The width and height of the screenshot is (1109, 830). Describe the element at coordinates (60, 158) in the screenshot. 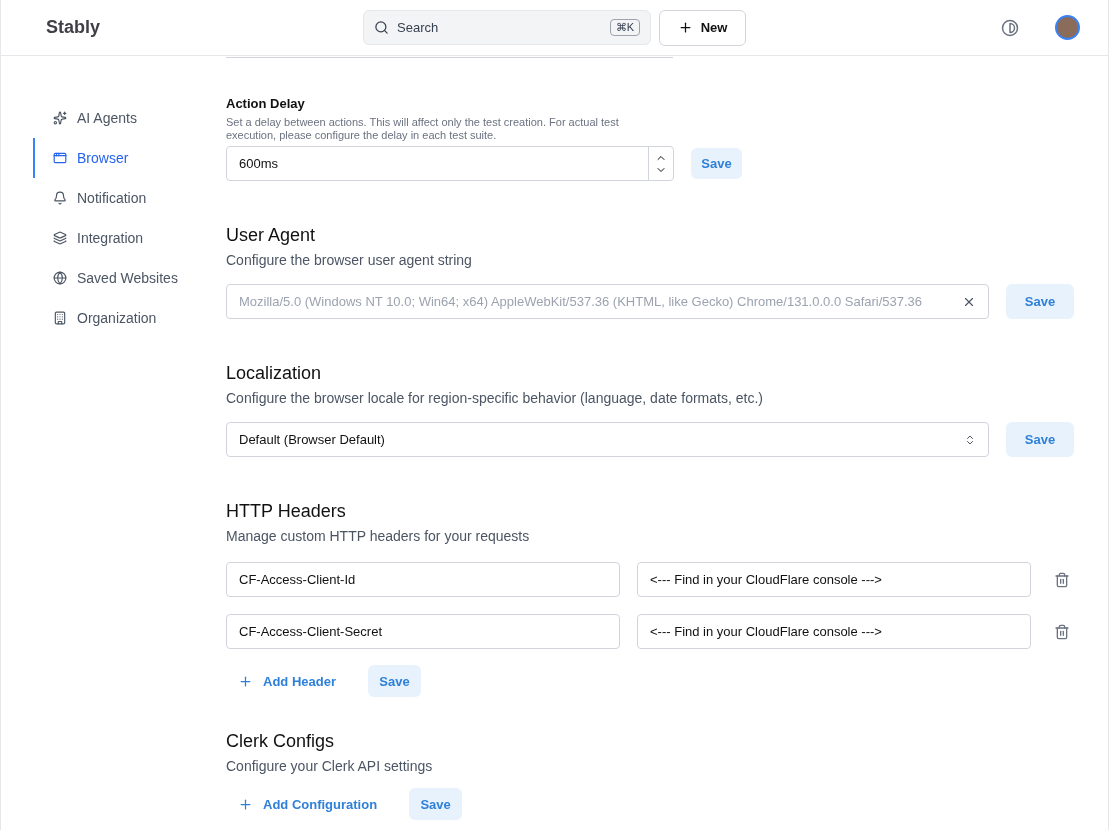

I see `window-icon` at that location.